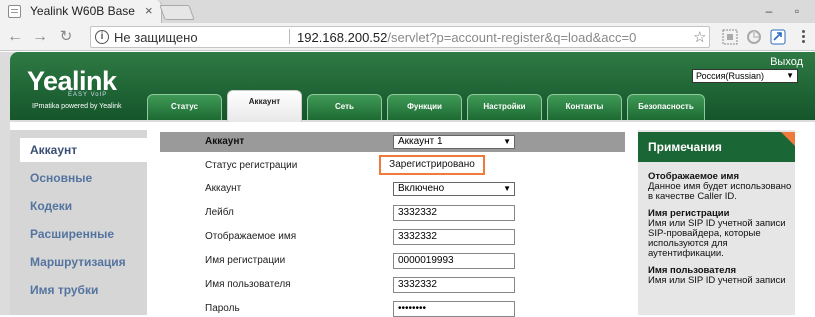 This screenshot has height=317, width=815. Describe the element at coordinates (344, 107) in the screenshot. I see `tab-network: Сеть` at that location.